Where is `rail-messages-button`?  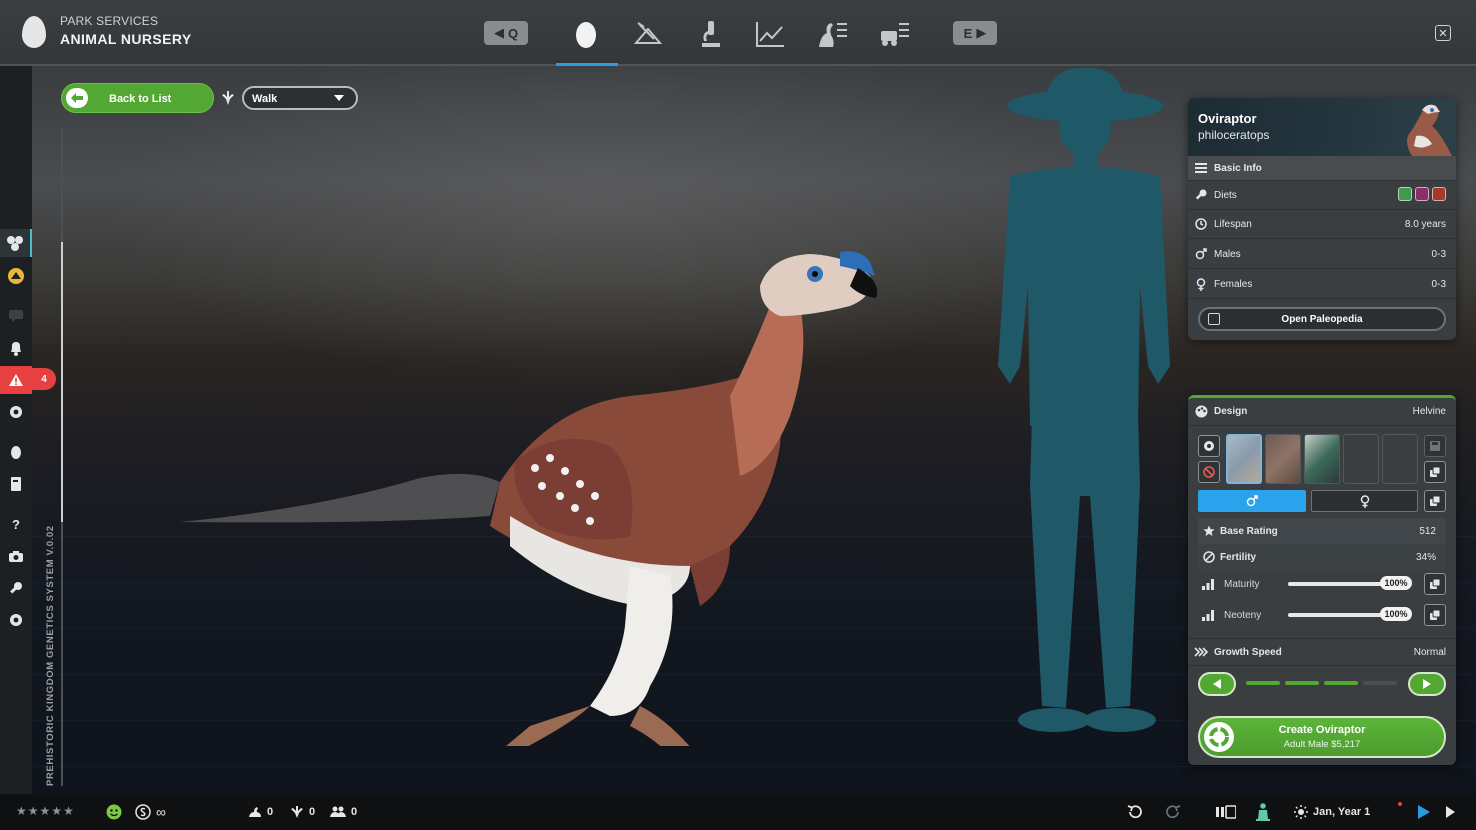
rail-messages-button is located at coordinates (16, 316).